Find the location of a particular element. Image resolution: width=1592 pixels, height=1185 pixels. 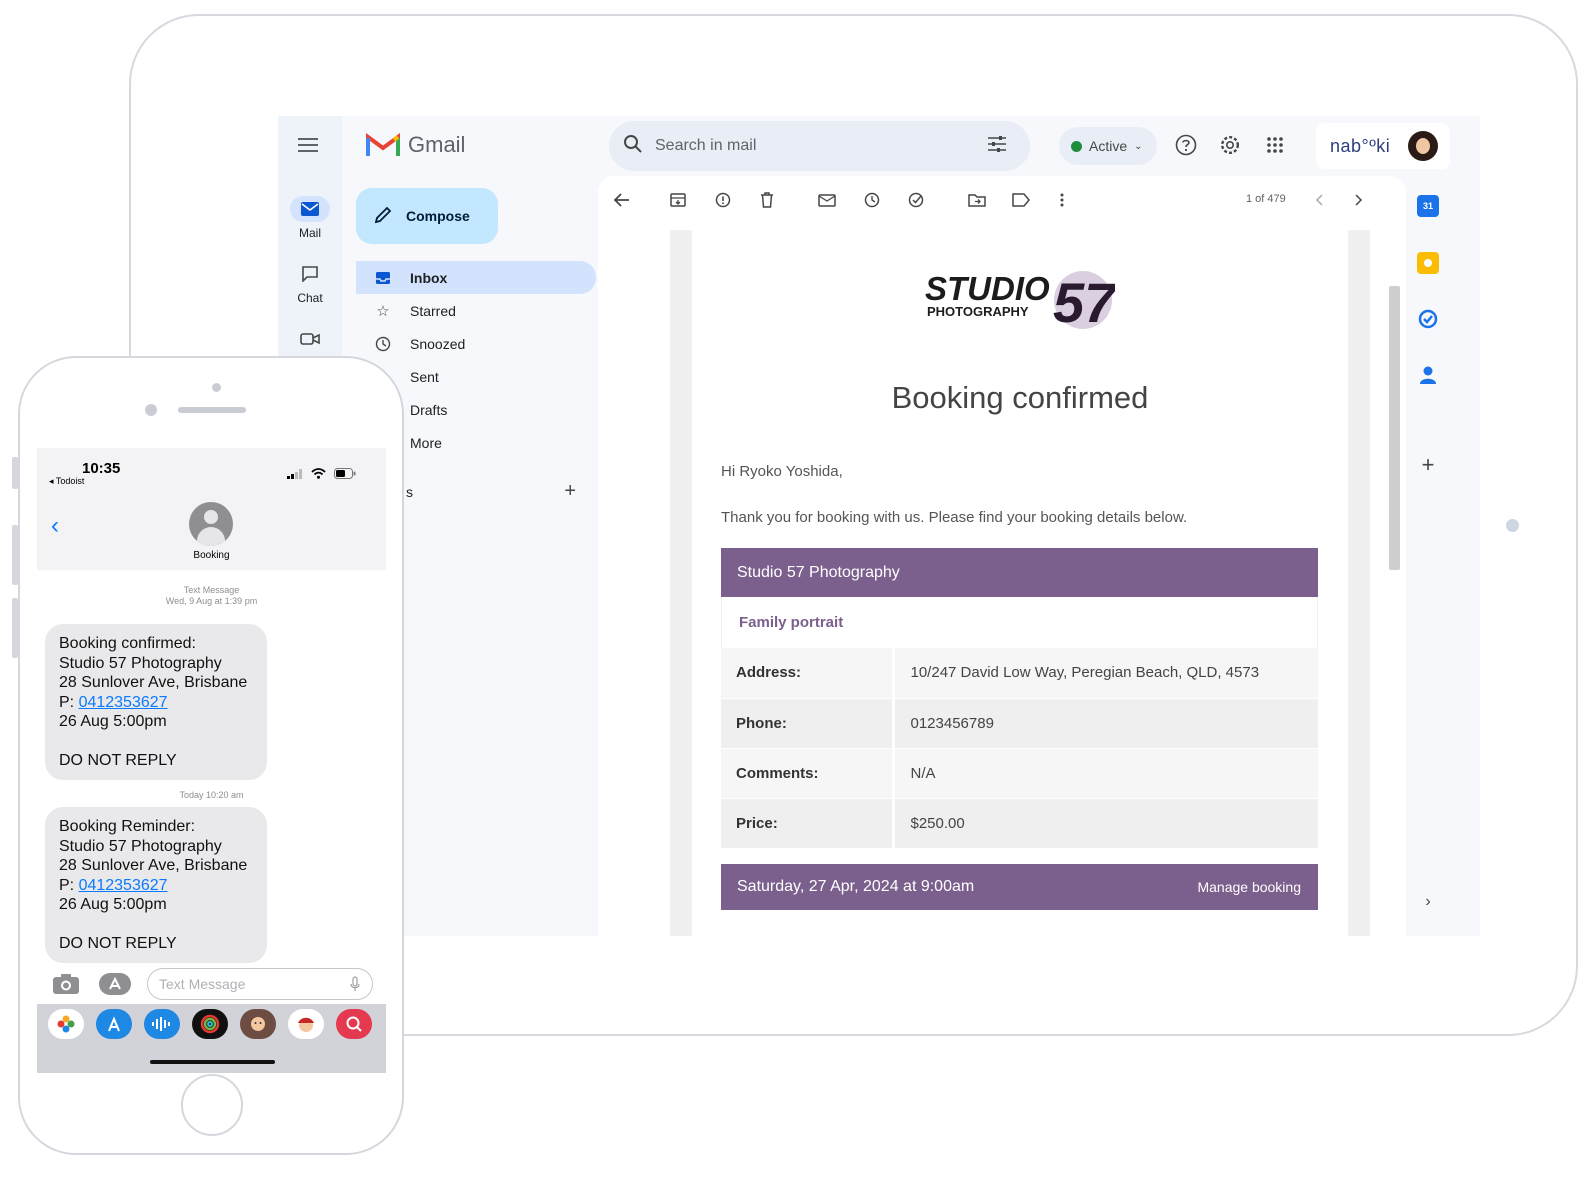

photos-icon is located at coordinates (66, 1024).